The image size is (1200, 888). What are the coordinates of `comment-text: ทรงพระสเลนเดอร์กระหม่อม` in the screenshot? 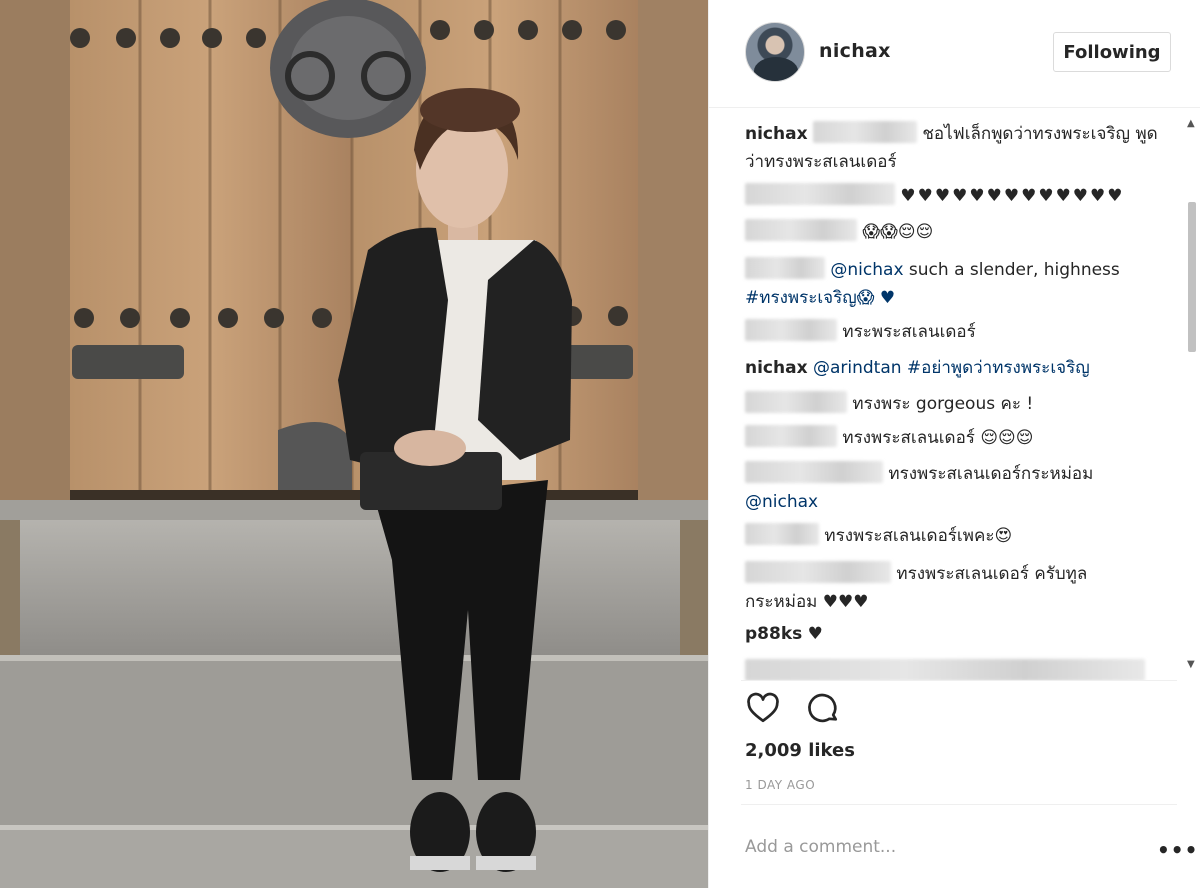 It's located at (991, 474).